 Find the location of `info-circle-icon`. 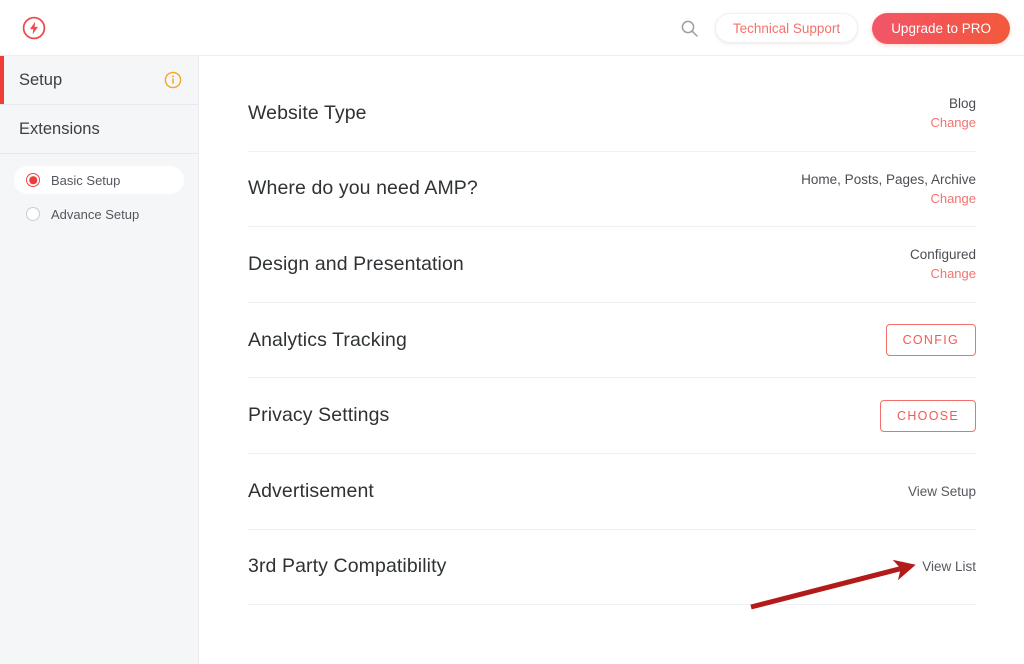

info-circle-icon is located at coordinates (172, 80).